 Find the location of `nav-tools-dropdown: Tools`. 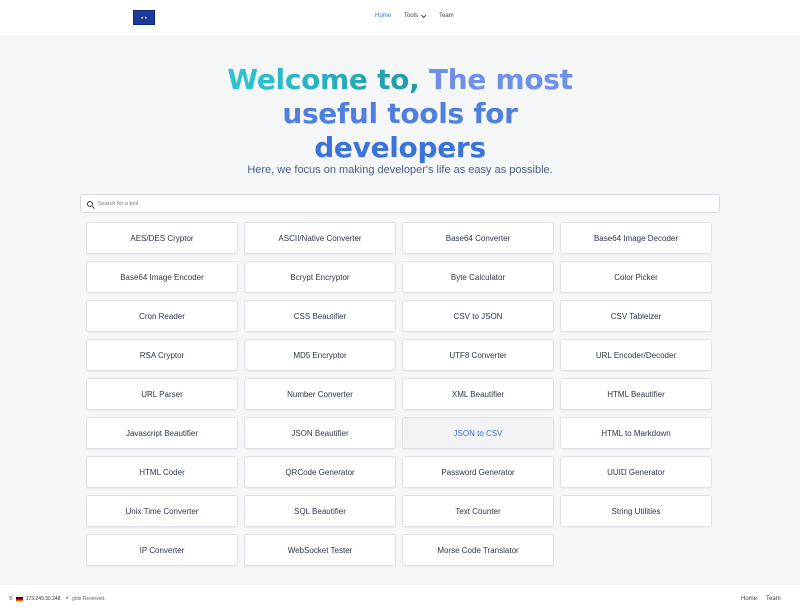

nav-tools-dropdown: Tools is located at coordinates (415, 15).